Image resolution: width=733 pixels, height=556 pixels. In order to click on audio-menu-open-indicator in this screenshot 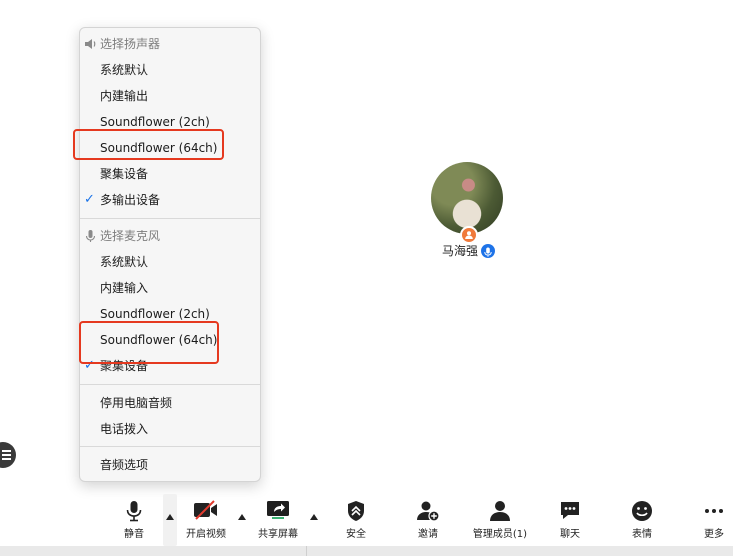, I will do `click(170, 520)`.